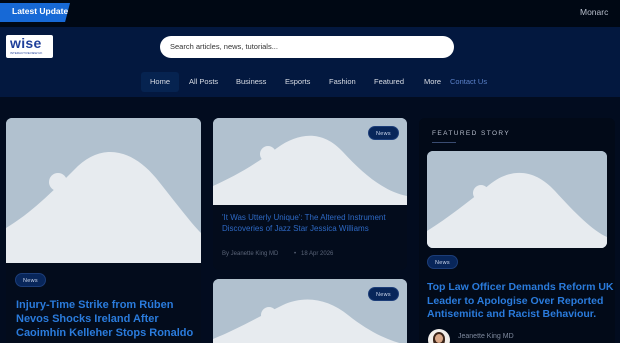 The height and width of the screenshot is (343, 620). I want to click on nav-contact-us: Contact Us, so click(468, 82).